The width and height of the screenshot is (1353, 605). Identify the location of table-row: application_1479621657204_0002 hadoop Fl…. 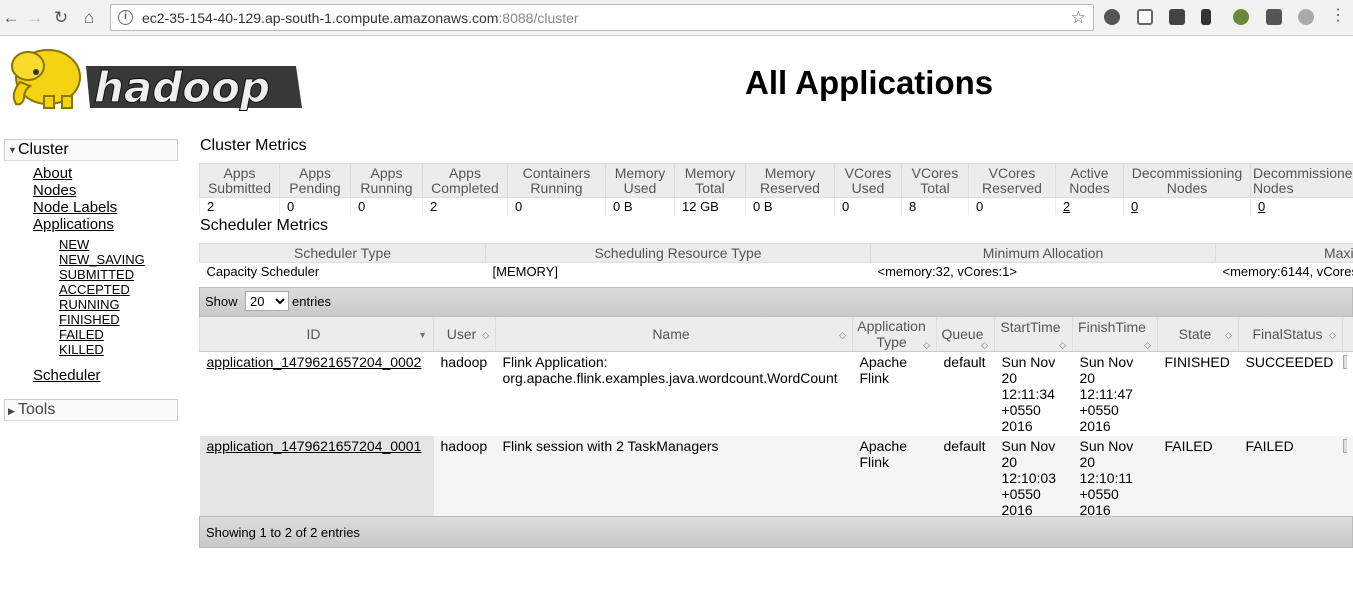
(776, 393).